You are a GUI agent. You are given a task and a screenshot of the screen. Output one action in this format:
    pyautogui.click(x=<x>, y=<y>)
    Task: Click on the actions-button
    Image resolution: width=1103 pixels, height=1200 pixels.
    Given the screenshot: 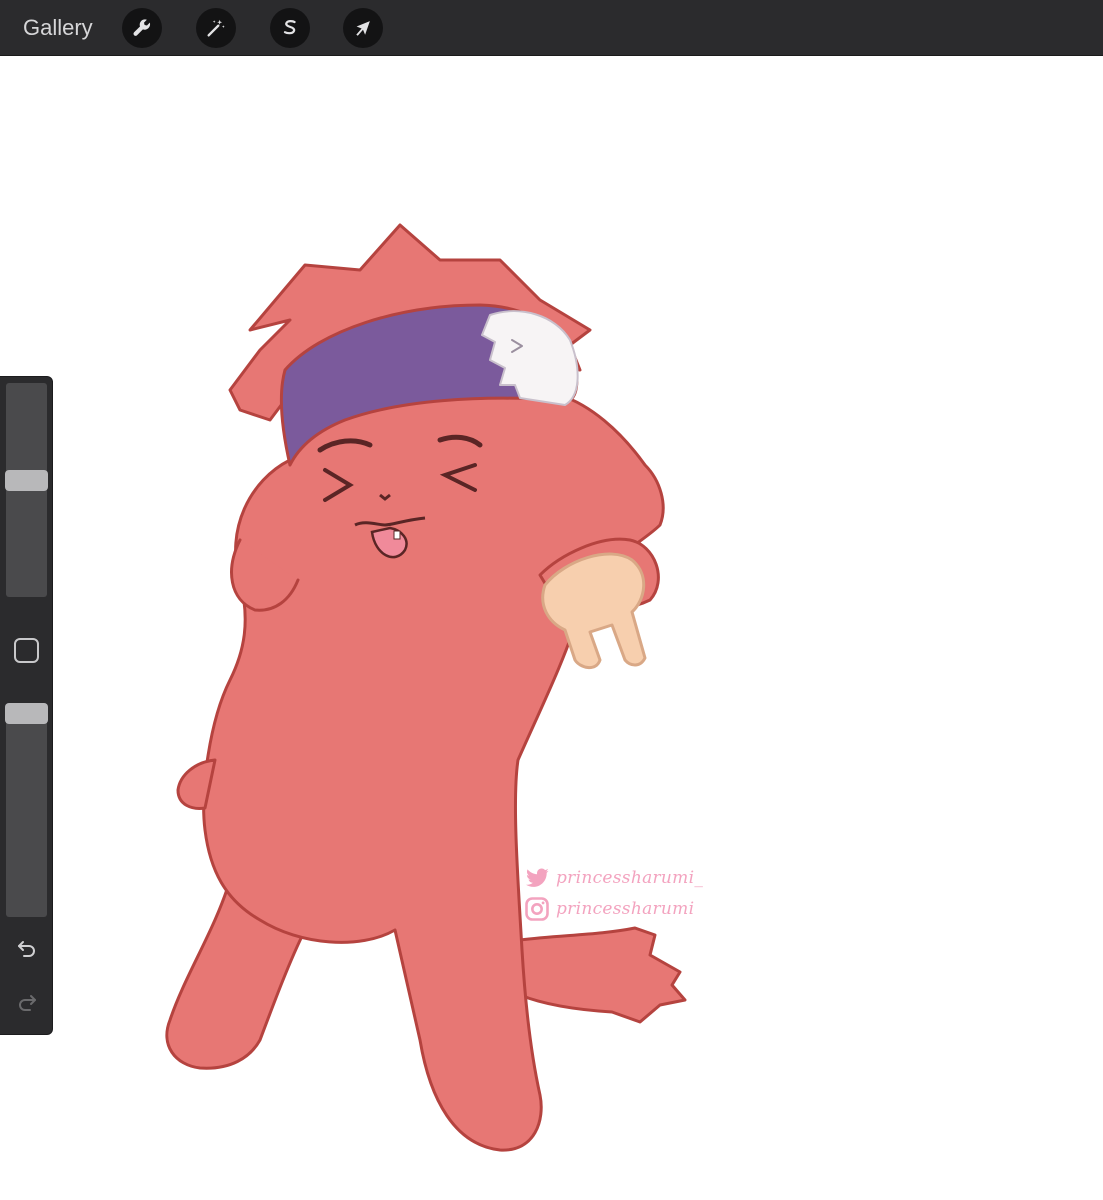 What is the action you would take?
    pyautogui.click(x=142, y=28)
    